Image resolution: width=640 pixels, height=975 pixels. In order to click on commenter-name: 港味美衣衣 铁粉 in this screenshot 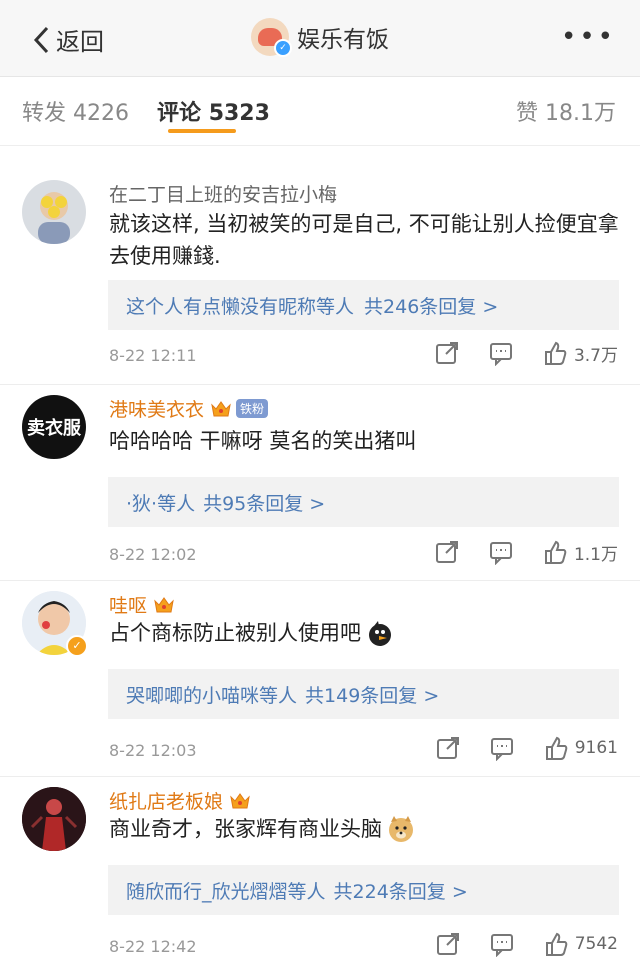, I will do `click(189, 408)`.